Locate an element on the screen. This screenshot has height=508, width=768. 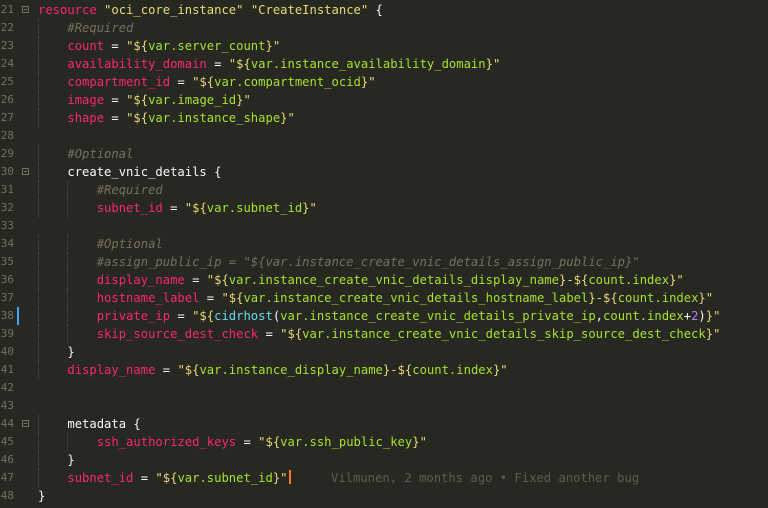
line-number: 22 is located at coordinates (7, 27).